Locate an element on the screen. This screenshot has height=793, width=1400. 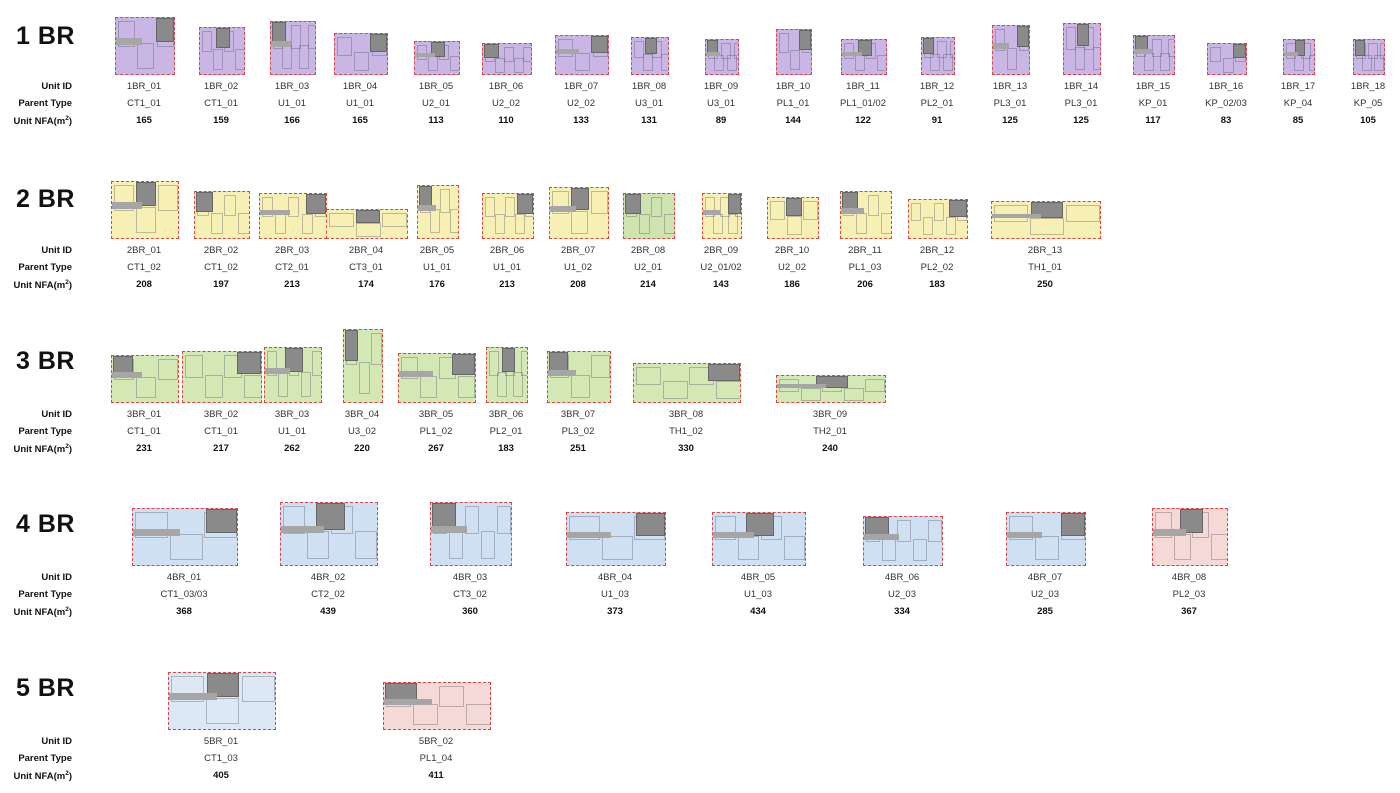
nfa-unit-superscript: 2 is located at coordinates (67, 609).